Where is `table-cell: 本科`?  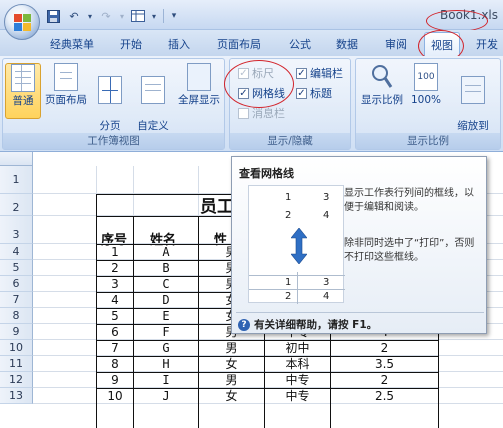 table-cell: 本科 is located at coordinates (297, 364).